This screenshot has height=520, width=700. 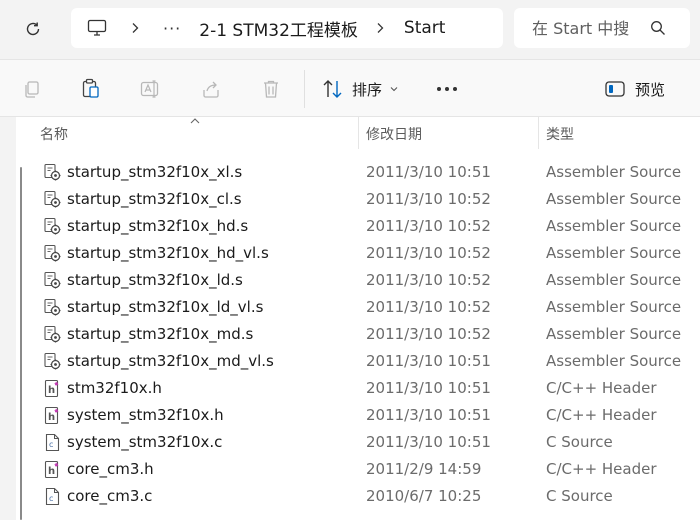 I want to click on column-header-type: 类型, so click(x=560, y=134).